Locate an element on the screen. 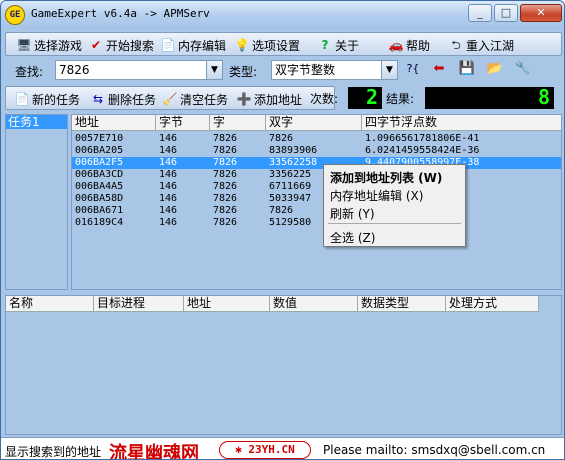 The width and height of the screenshot is (565, 460). column-header: 字 is located at coordinates (238, 123).